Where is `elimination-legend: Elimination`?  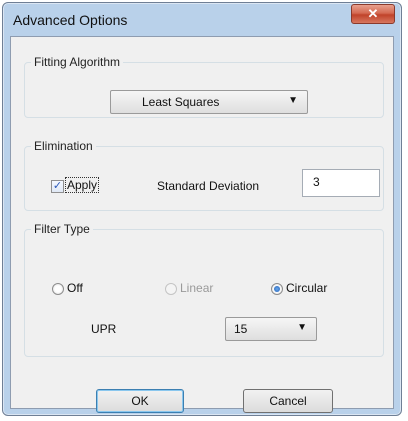
elimination-legend: Elimination is located at coordinates (63, 146).